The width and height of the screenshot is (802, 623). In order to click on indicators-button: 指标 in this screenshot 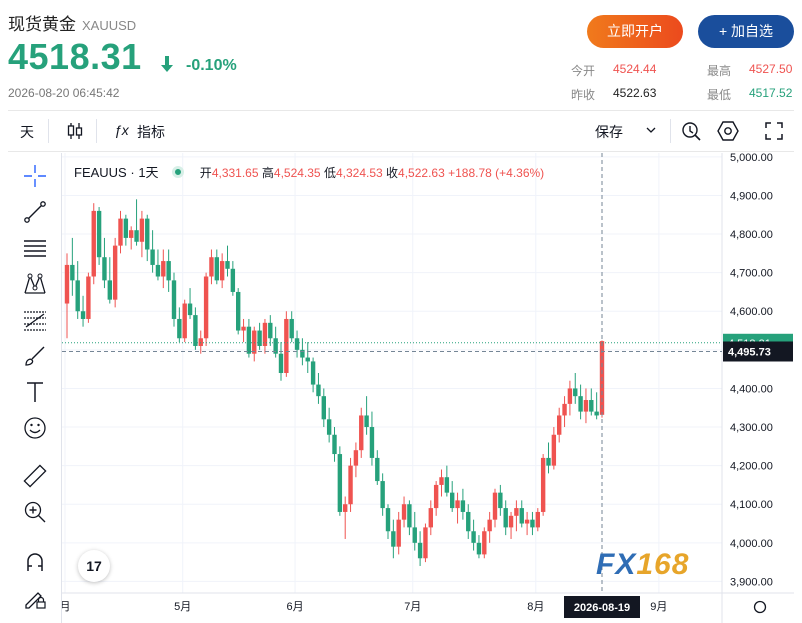, I will do `click(151, 132)`.